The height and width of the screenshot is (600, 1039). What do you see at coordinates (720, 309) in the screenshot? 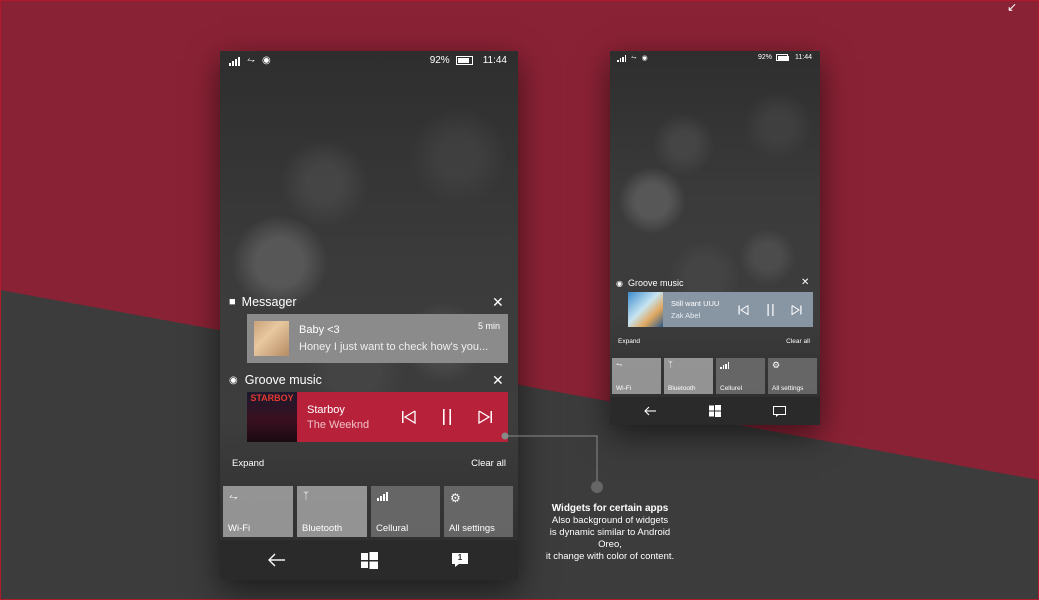
I see `music-card: Still want UUU Zak Abel` at bounding box center [720, 309].